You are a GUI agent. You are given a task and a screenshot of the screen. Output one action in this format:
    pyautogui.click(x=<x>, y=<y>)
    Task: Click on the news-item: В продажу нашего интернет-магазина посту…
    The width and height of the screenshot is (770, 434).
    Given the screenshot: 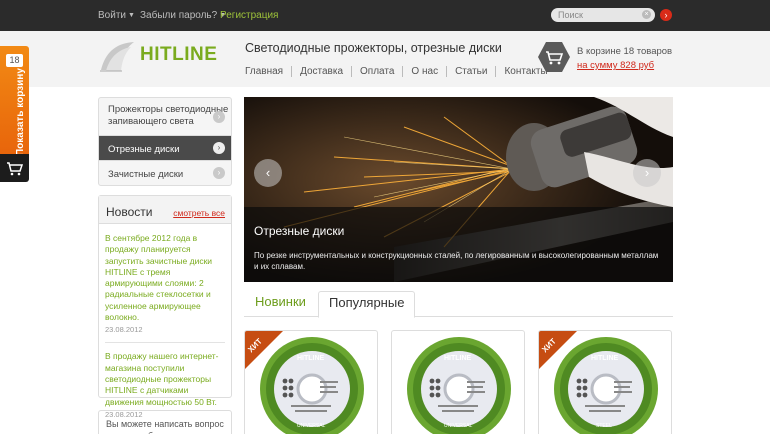 What is the action you would take?
    pyautogui.click(x=165, y=384)
    